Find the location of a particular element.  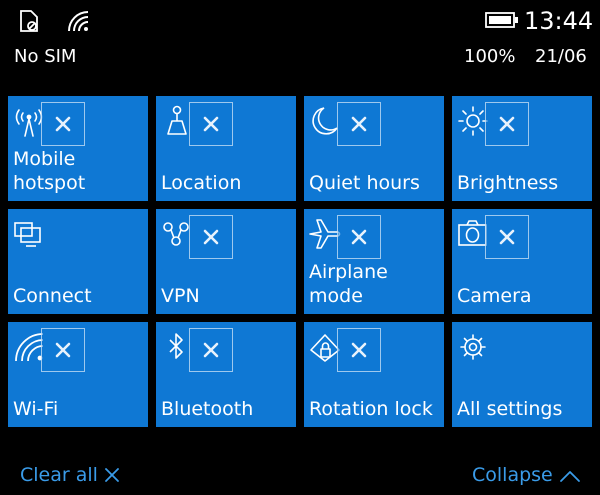

tile-wifi: Wi-Fi is located at coordinates (78, 374).